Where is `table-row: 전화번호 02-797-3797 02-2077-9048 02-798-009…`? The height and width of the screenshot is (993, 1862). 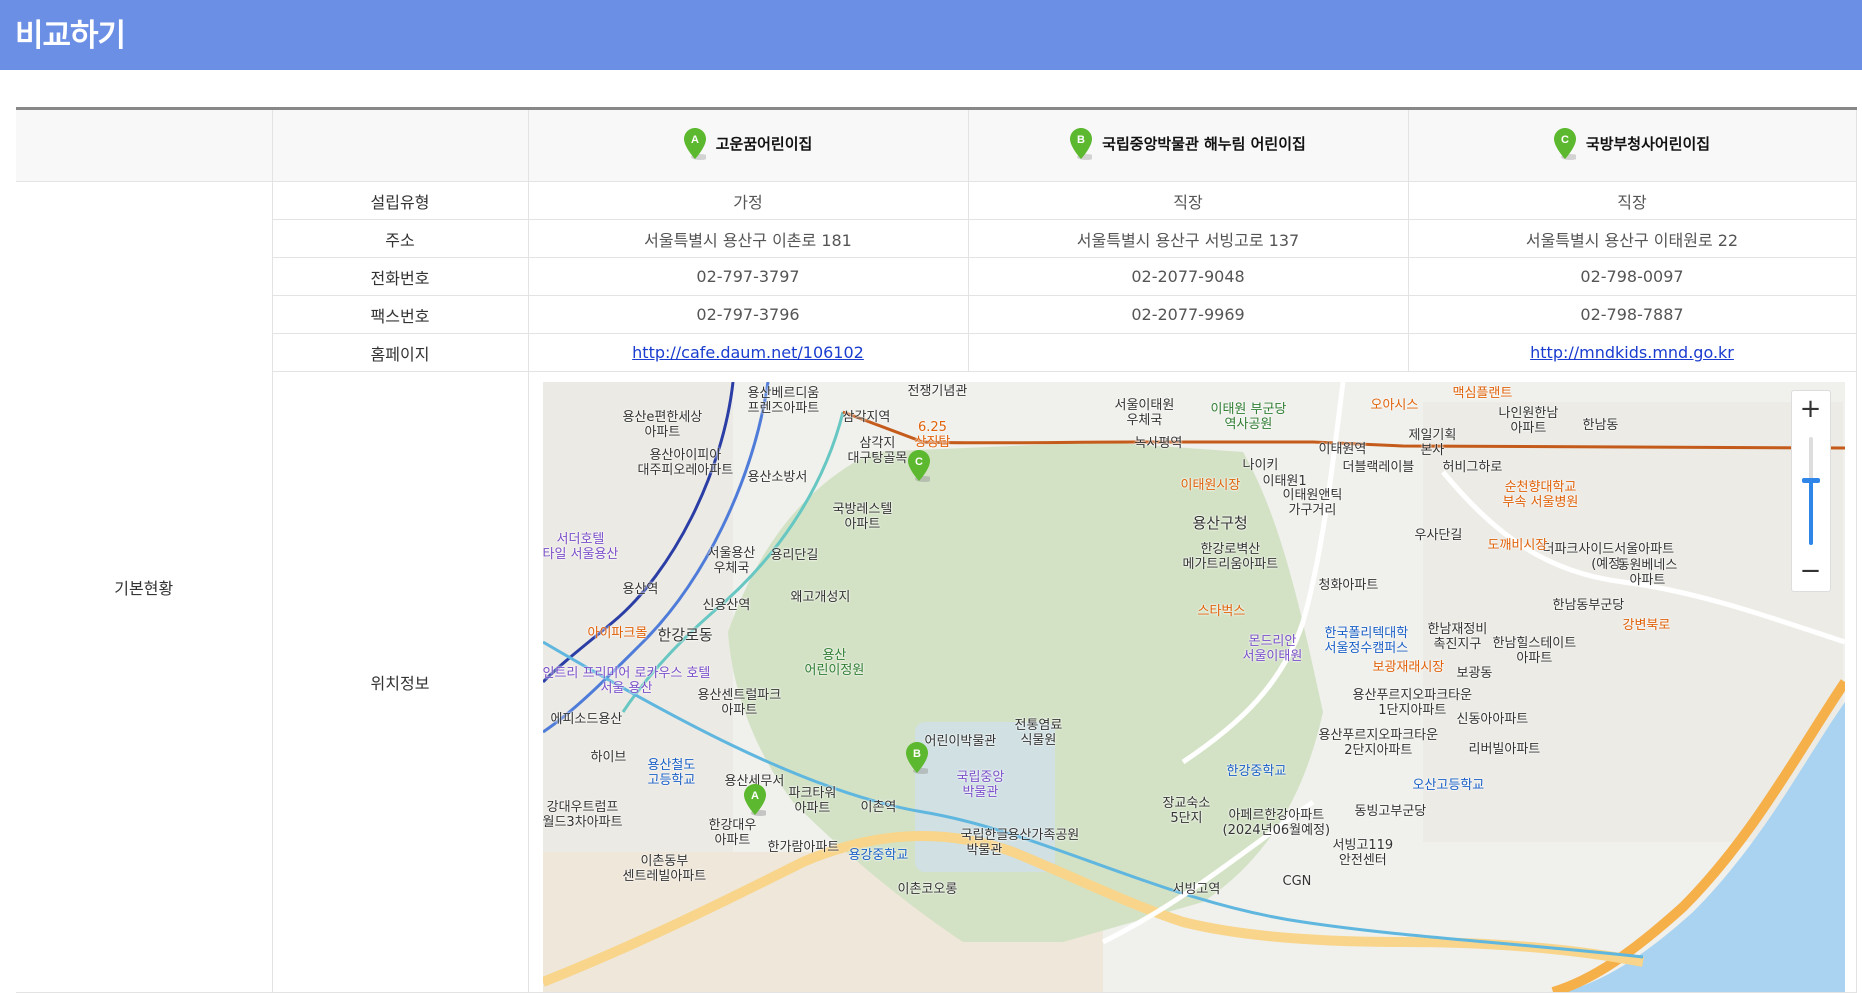 table-row: 전화번호 02-797-3797 02-2077-9048 02-798-009… is located at coordinates (936, 276).